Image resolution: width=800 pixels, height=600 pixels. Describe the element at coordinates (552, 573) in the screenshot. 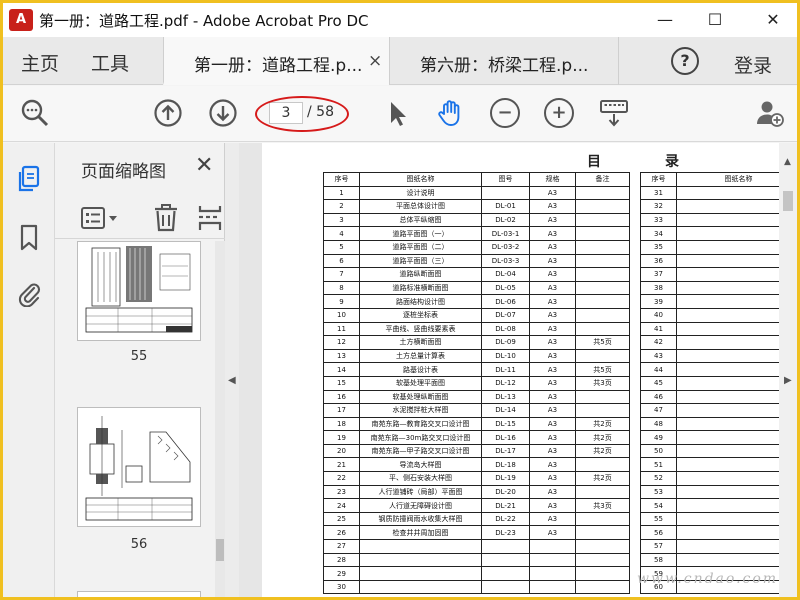

I see `toc-cell-size` at that location.